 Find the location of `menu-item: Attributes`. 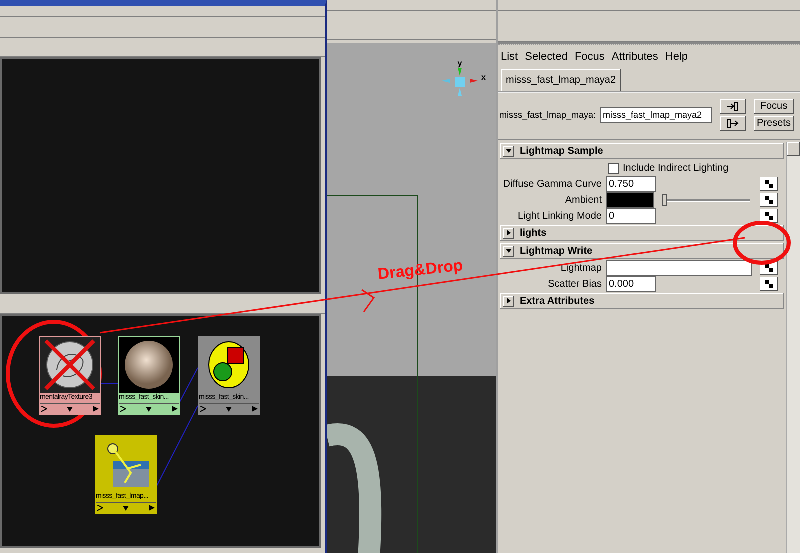

menu-item: Attributes is located at coordinates (635, 57).